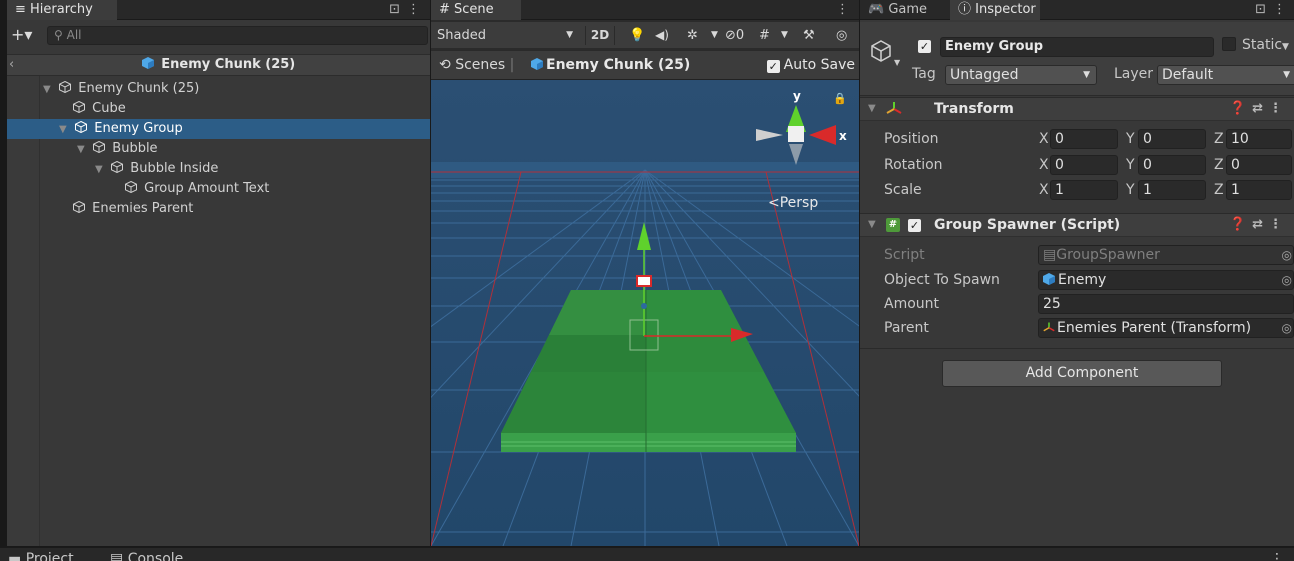 Image resolution: width=1294 pixels, height=561 pixels. What do you see at coordinates (60, 35) in the screenshot?
I see `search-icon: ⚲` at bounding box center [60, 35].